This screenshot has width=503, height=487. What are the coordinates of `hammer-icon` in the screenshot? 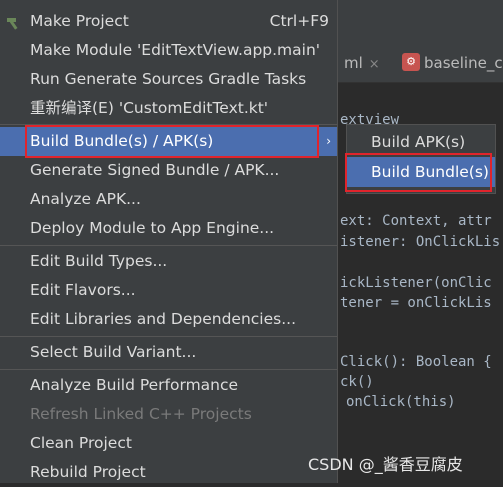 It's located at (12, 24).